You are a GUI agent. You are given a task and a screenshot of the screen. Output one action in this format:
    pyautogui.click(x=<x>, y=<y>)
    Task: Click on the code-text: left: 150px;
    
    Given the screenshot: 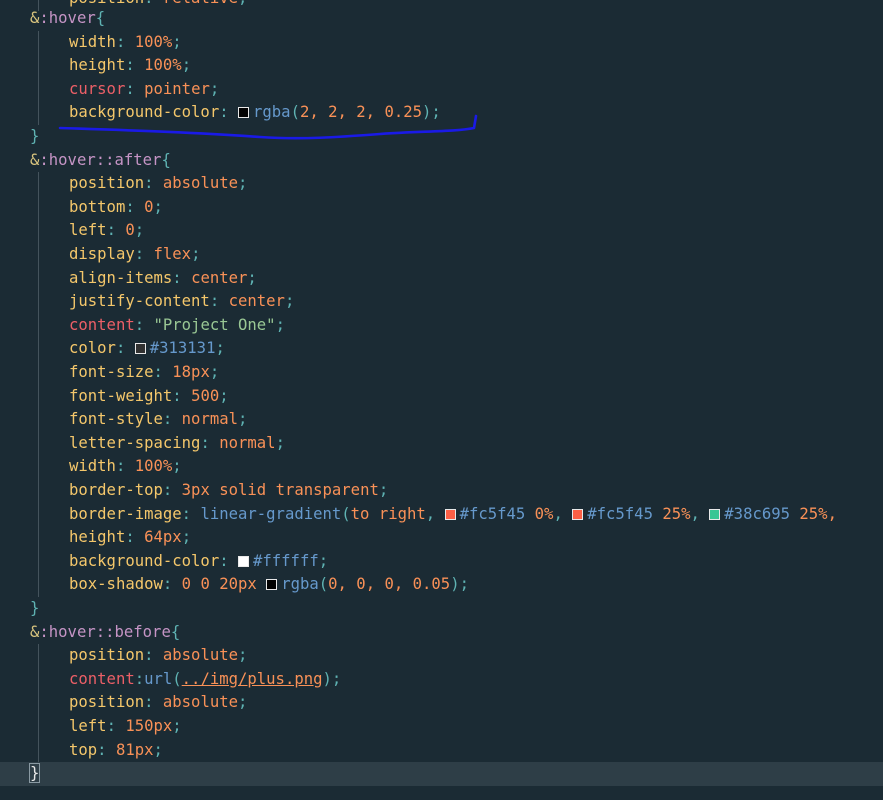 What is the action you would take?
    pyautogui.click(x=125, y=727)
    